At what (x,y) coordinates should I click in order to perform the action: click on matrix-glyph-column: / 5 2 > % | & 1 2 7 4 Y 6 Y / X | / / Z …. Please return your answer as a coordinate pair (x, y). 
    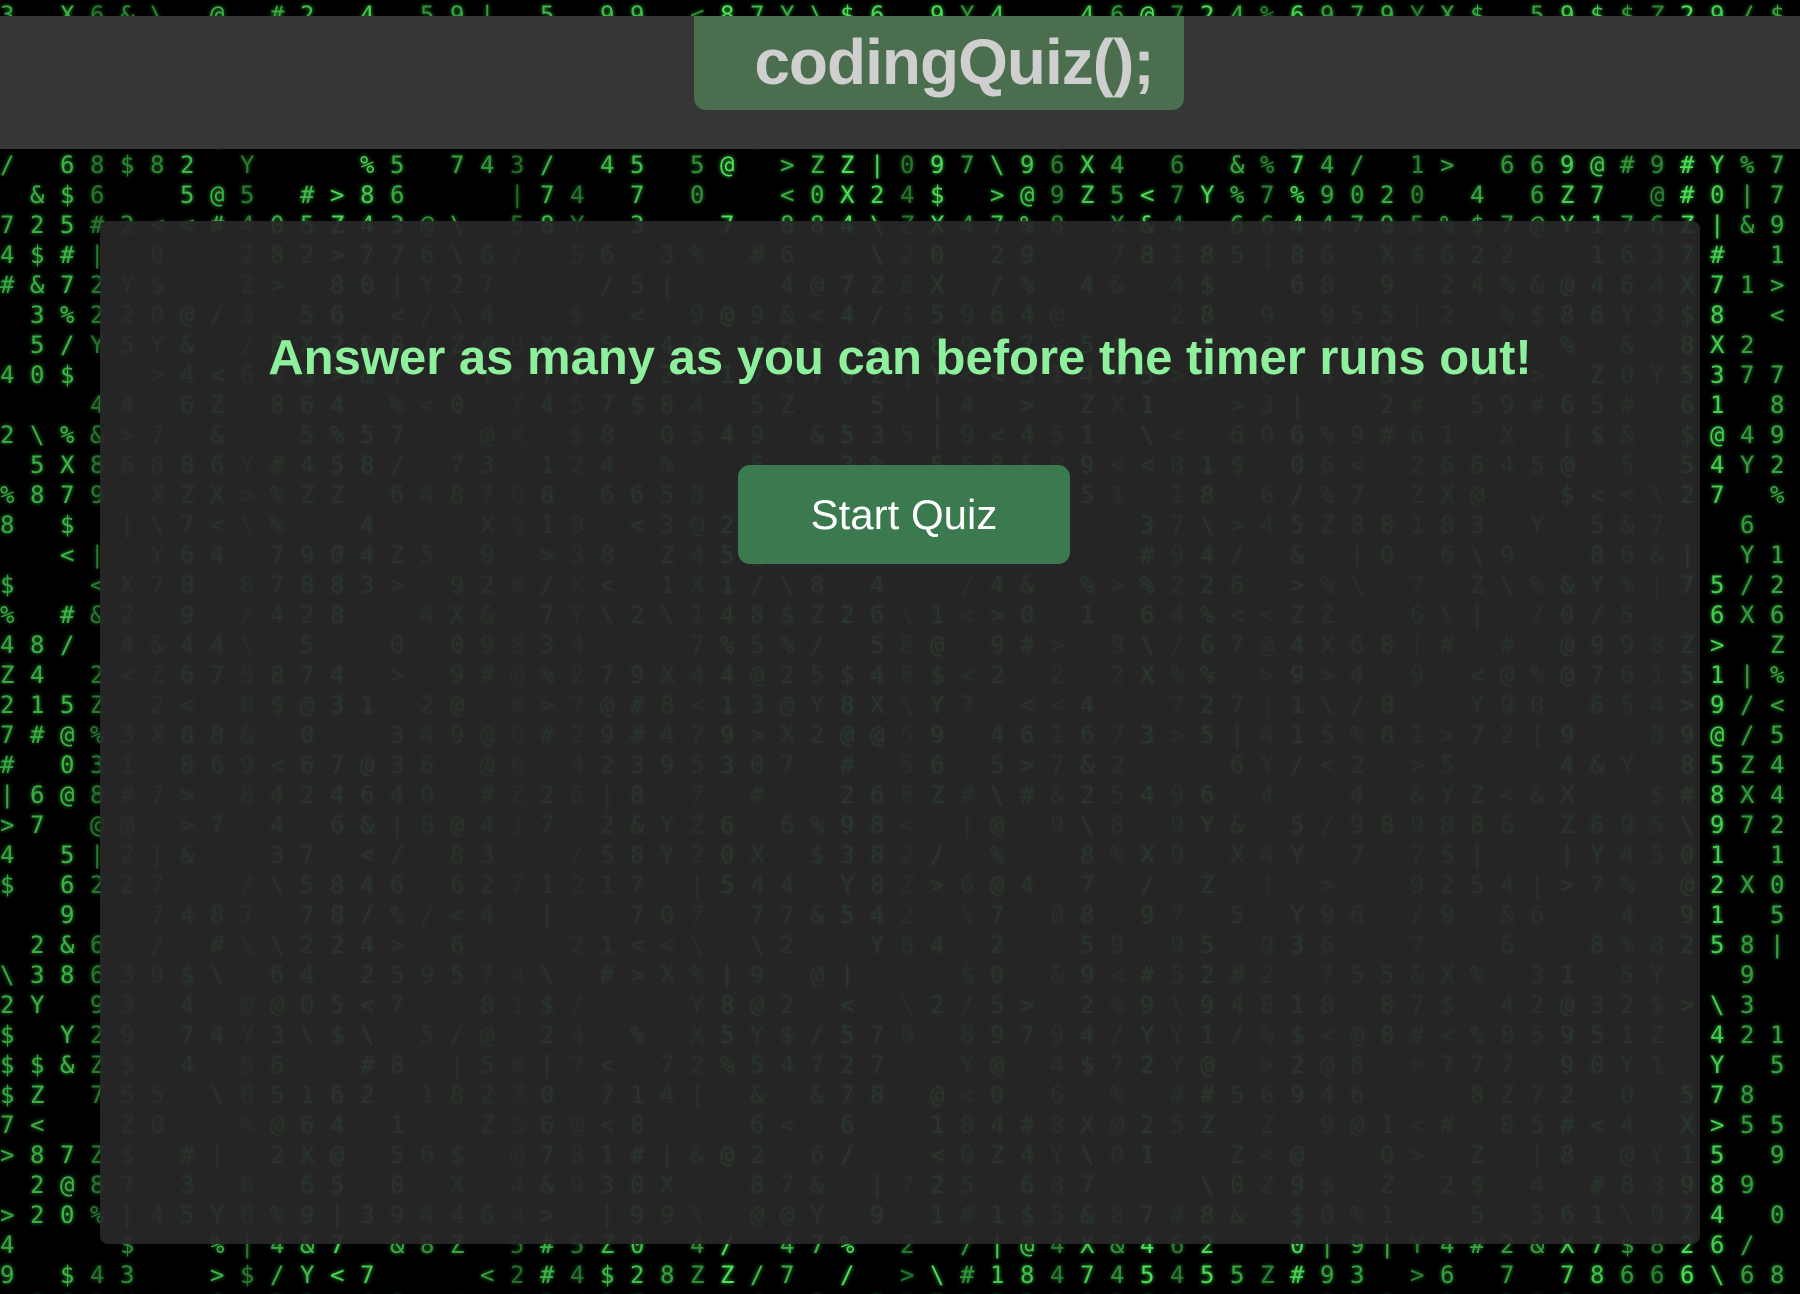
    Looking at the image, I should click on (1747, 647).